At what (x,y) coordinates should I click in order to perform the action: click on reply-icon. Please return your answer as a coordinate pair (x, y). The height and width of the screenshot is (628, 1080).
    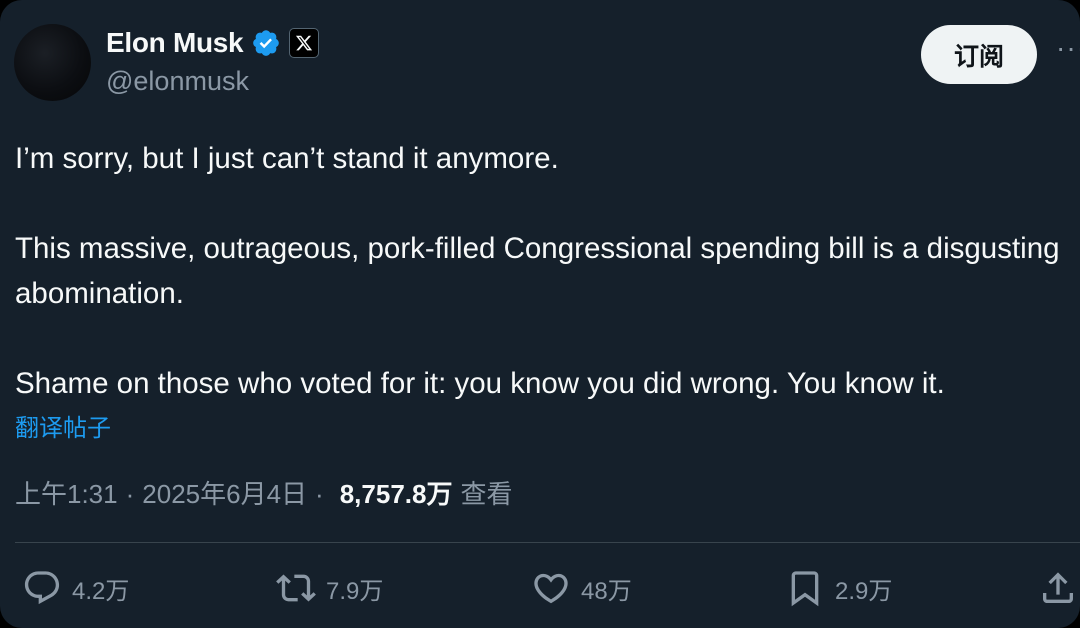
    Looking at the image, I should click on (42, 588).